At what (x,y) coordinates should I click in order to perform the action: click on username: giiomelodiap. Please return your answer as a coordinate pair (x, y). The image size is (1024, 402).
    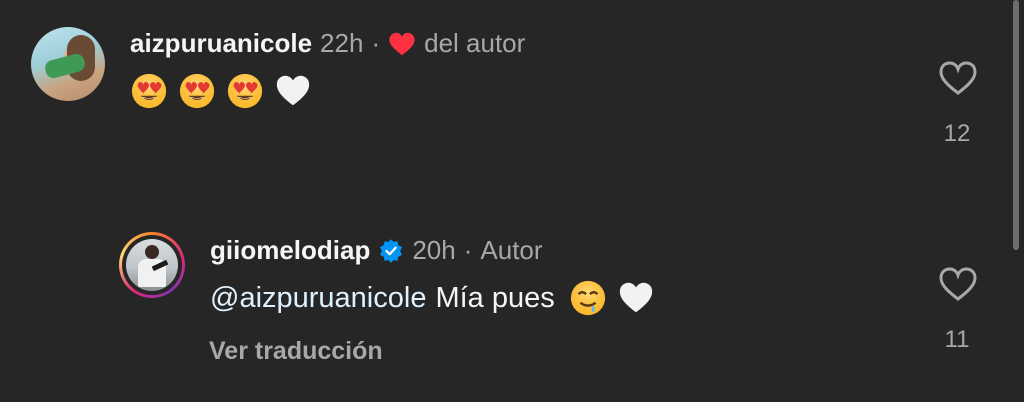
    Looking at the image, I should click on (290, 250).